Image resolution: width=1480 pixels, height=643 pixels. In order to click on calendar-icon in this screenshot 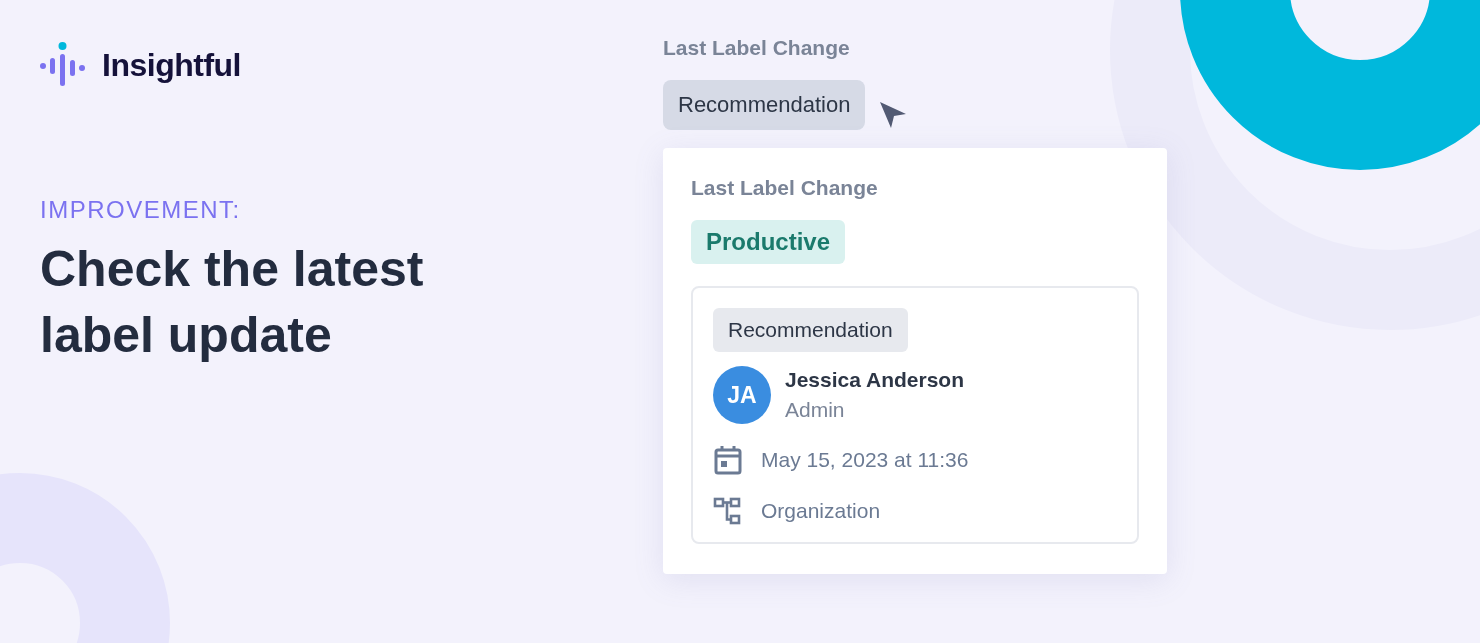, I will do `click(728, 460)`.